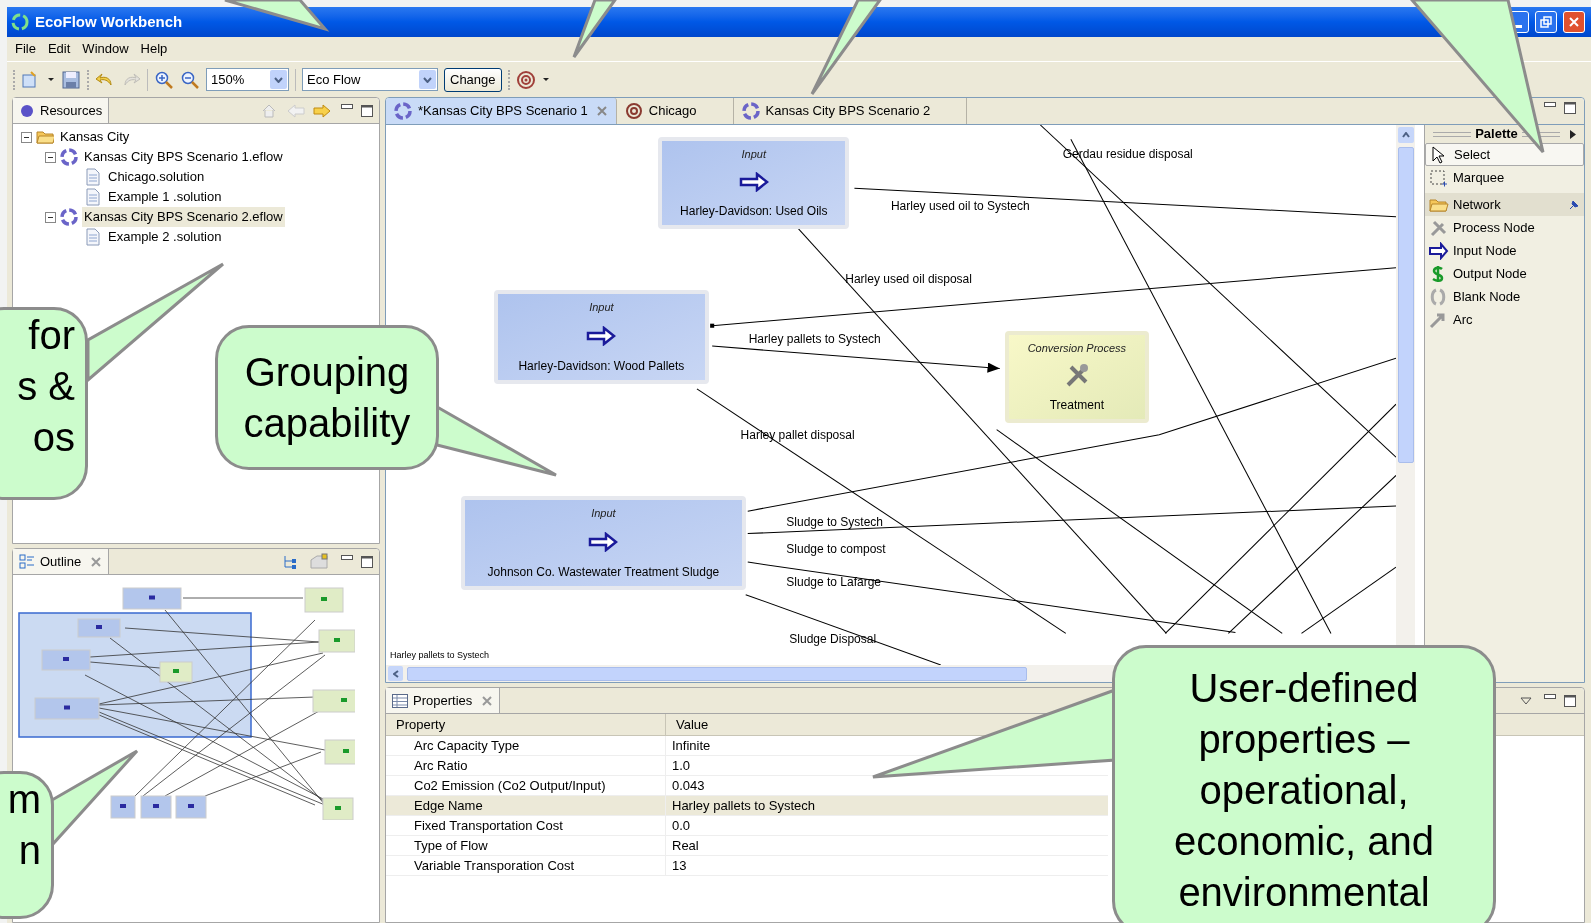 The height and width of the screenshot is (923, 1591). Describe the element at coordinates (747, 846) in the screenshot. I see `property-row: Type of Flow Real` at that location.